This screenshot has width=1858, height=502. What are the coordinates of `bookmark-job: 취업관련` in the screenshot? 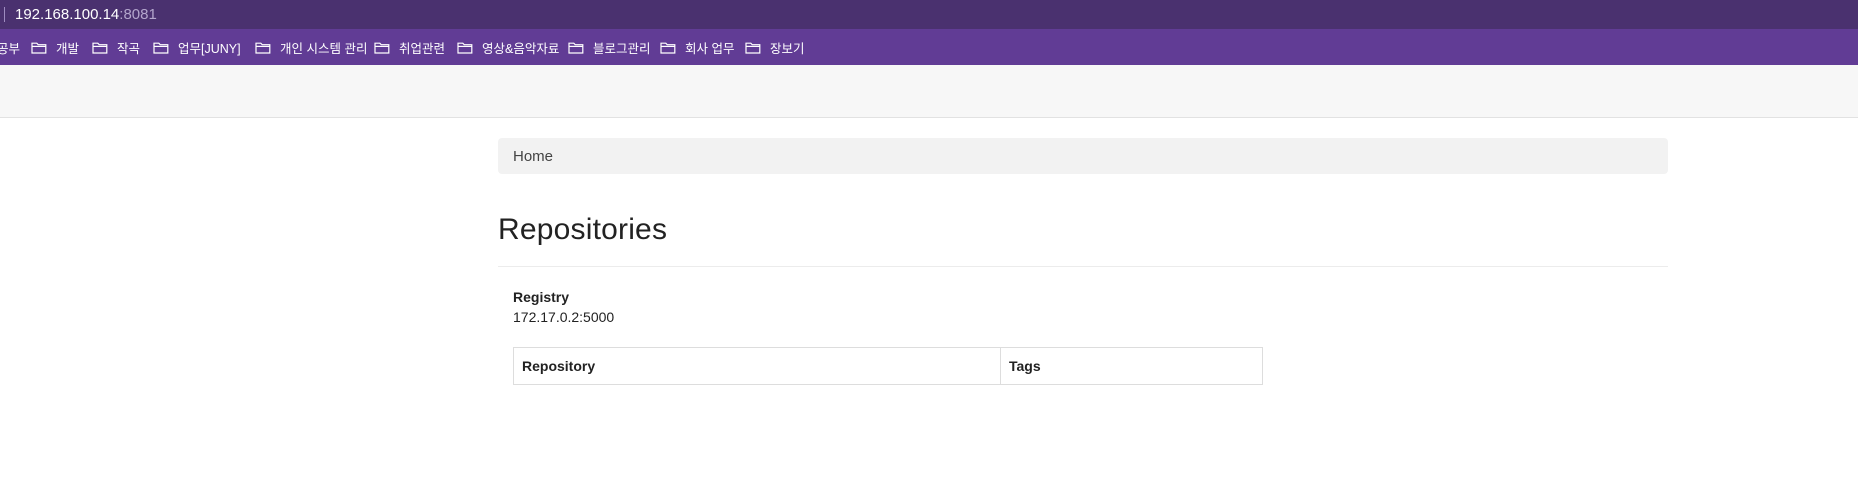 It's located at (409, 47).